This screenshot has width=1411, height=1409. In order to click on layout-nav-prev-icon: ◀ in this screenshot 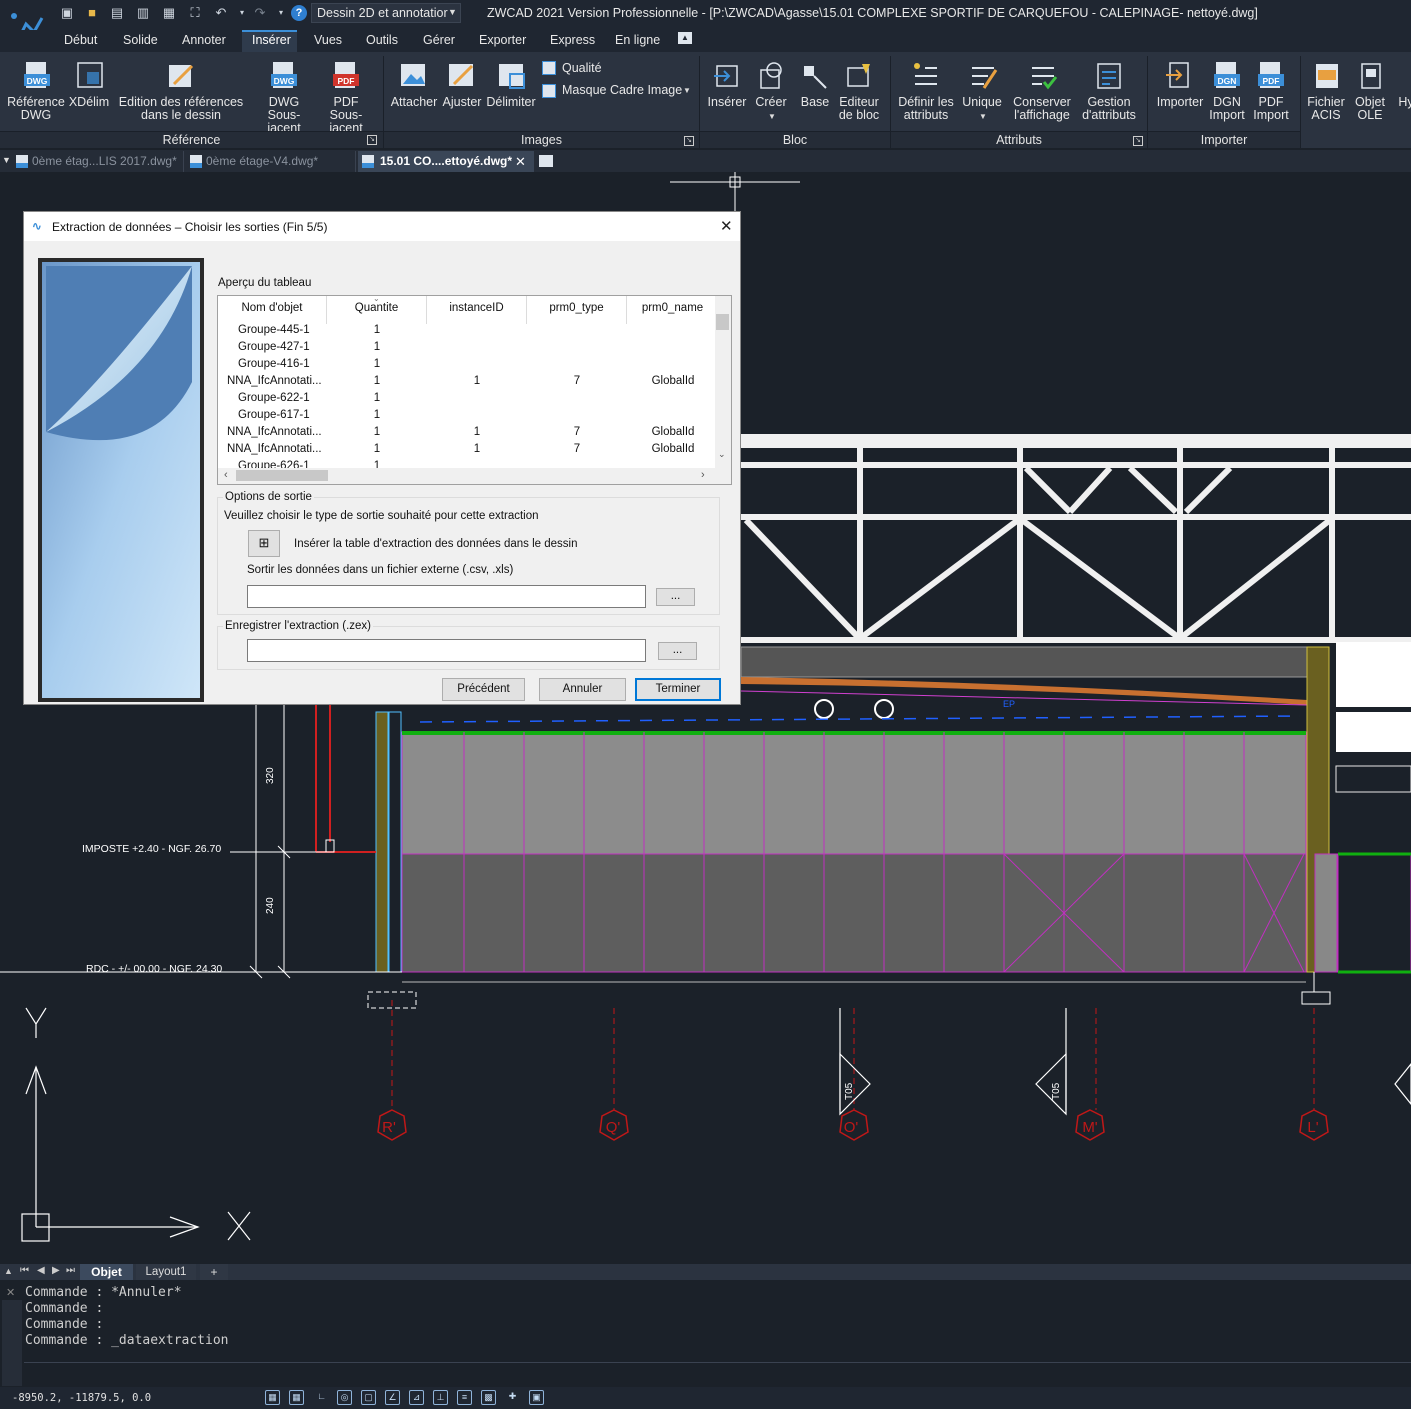, I will do `click(41, 1270)`.